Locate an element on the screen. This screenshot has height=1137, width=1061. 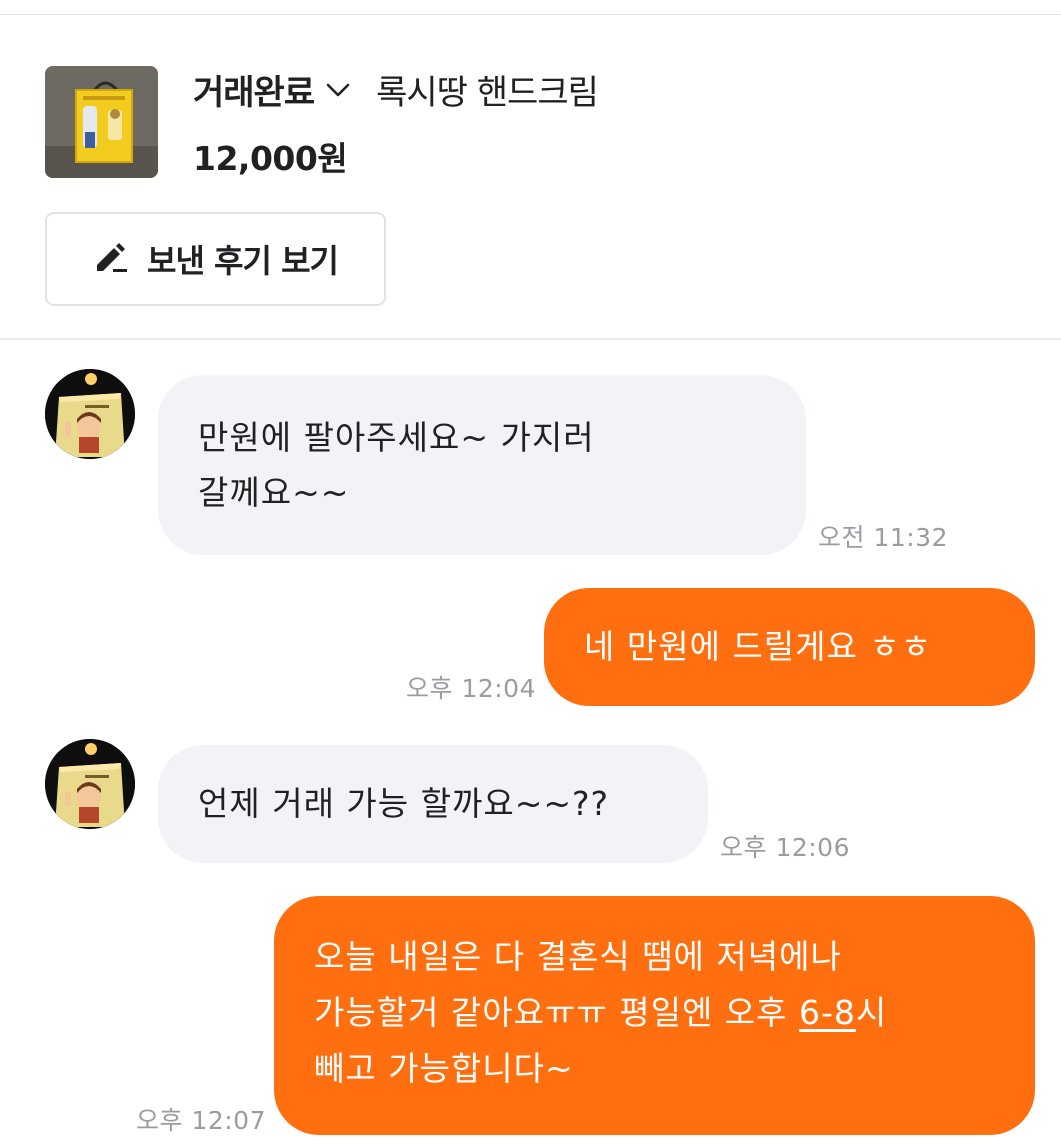
pencil-icon is located at coordinates (111, 259).